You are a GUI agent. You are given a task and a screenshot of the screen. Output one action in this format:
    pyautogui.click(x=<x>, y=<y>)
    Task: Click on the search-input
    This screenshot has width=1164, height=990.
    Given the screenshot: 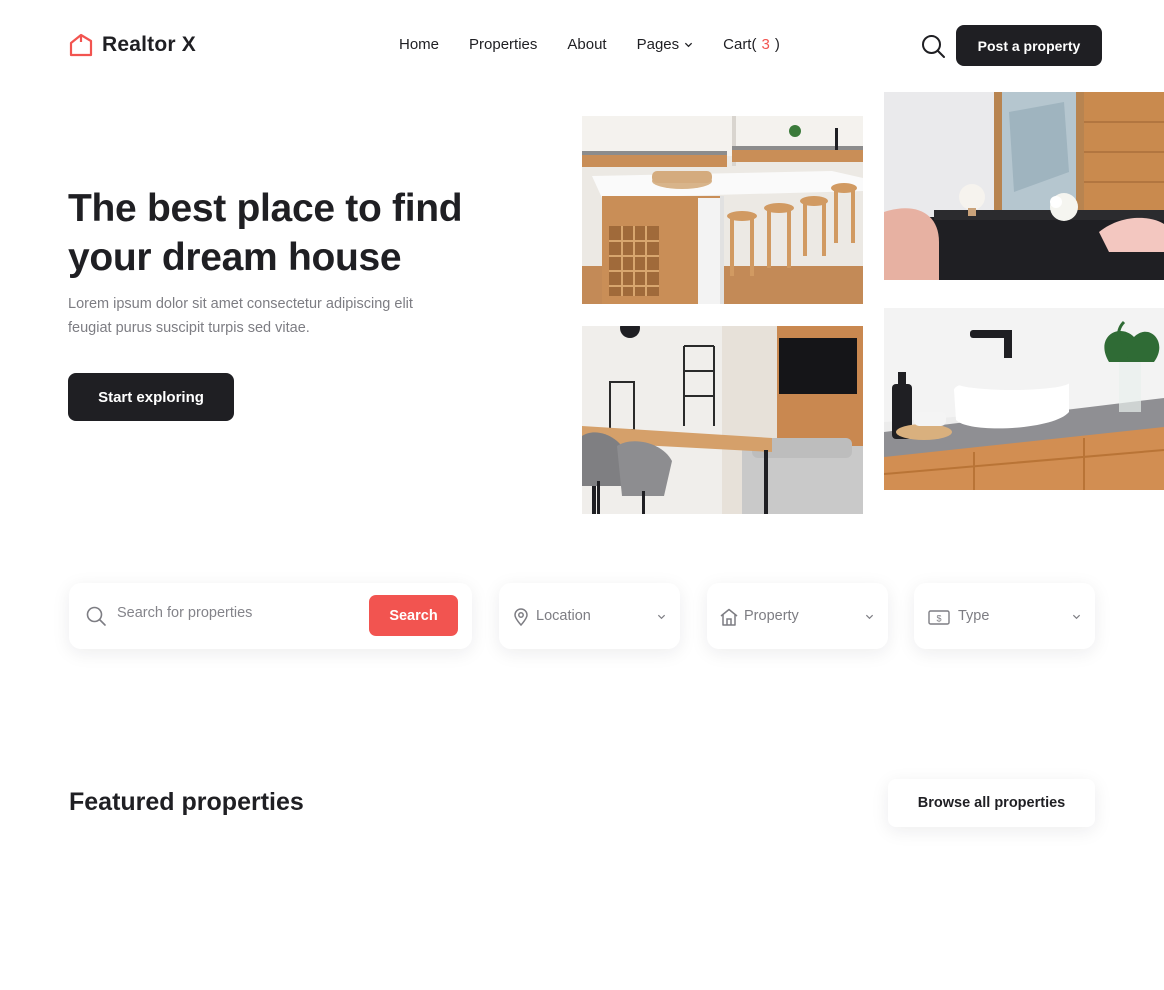 What is the action you would take?
    pyautogui.click(x=237, y=613)
    